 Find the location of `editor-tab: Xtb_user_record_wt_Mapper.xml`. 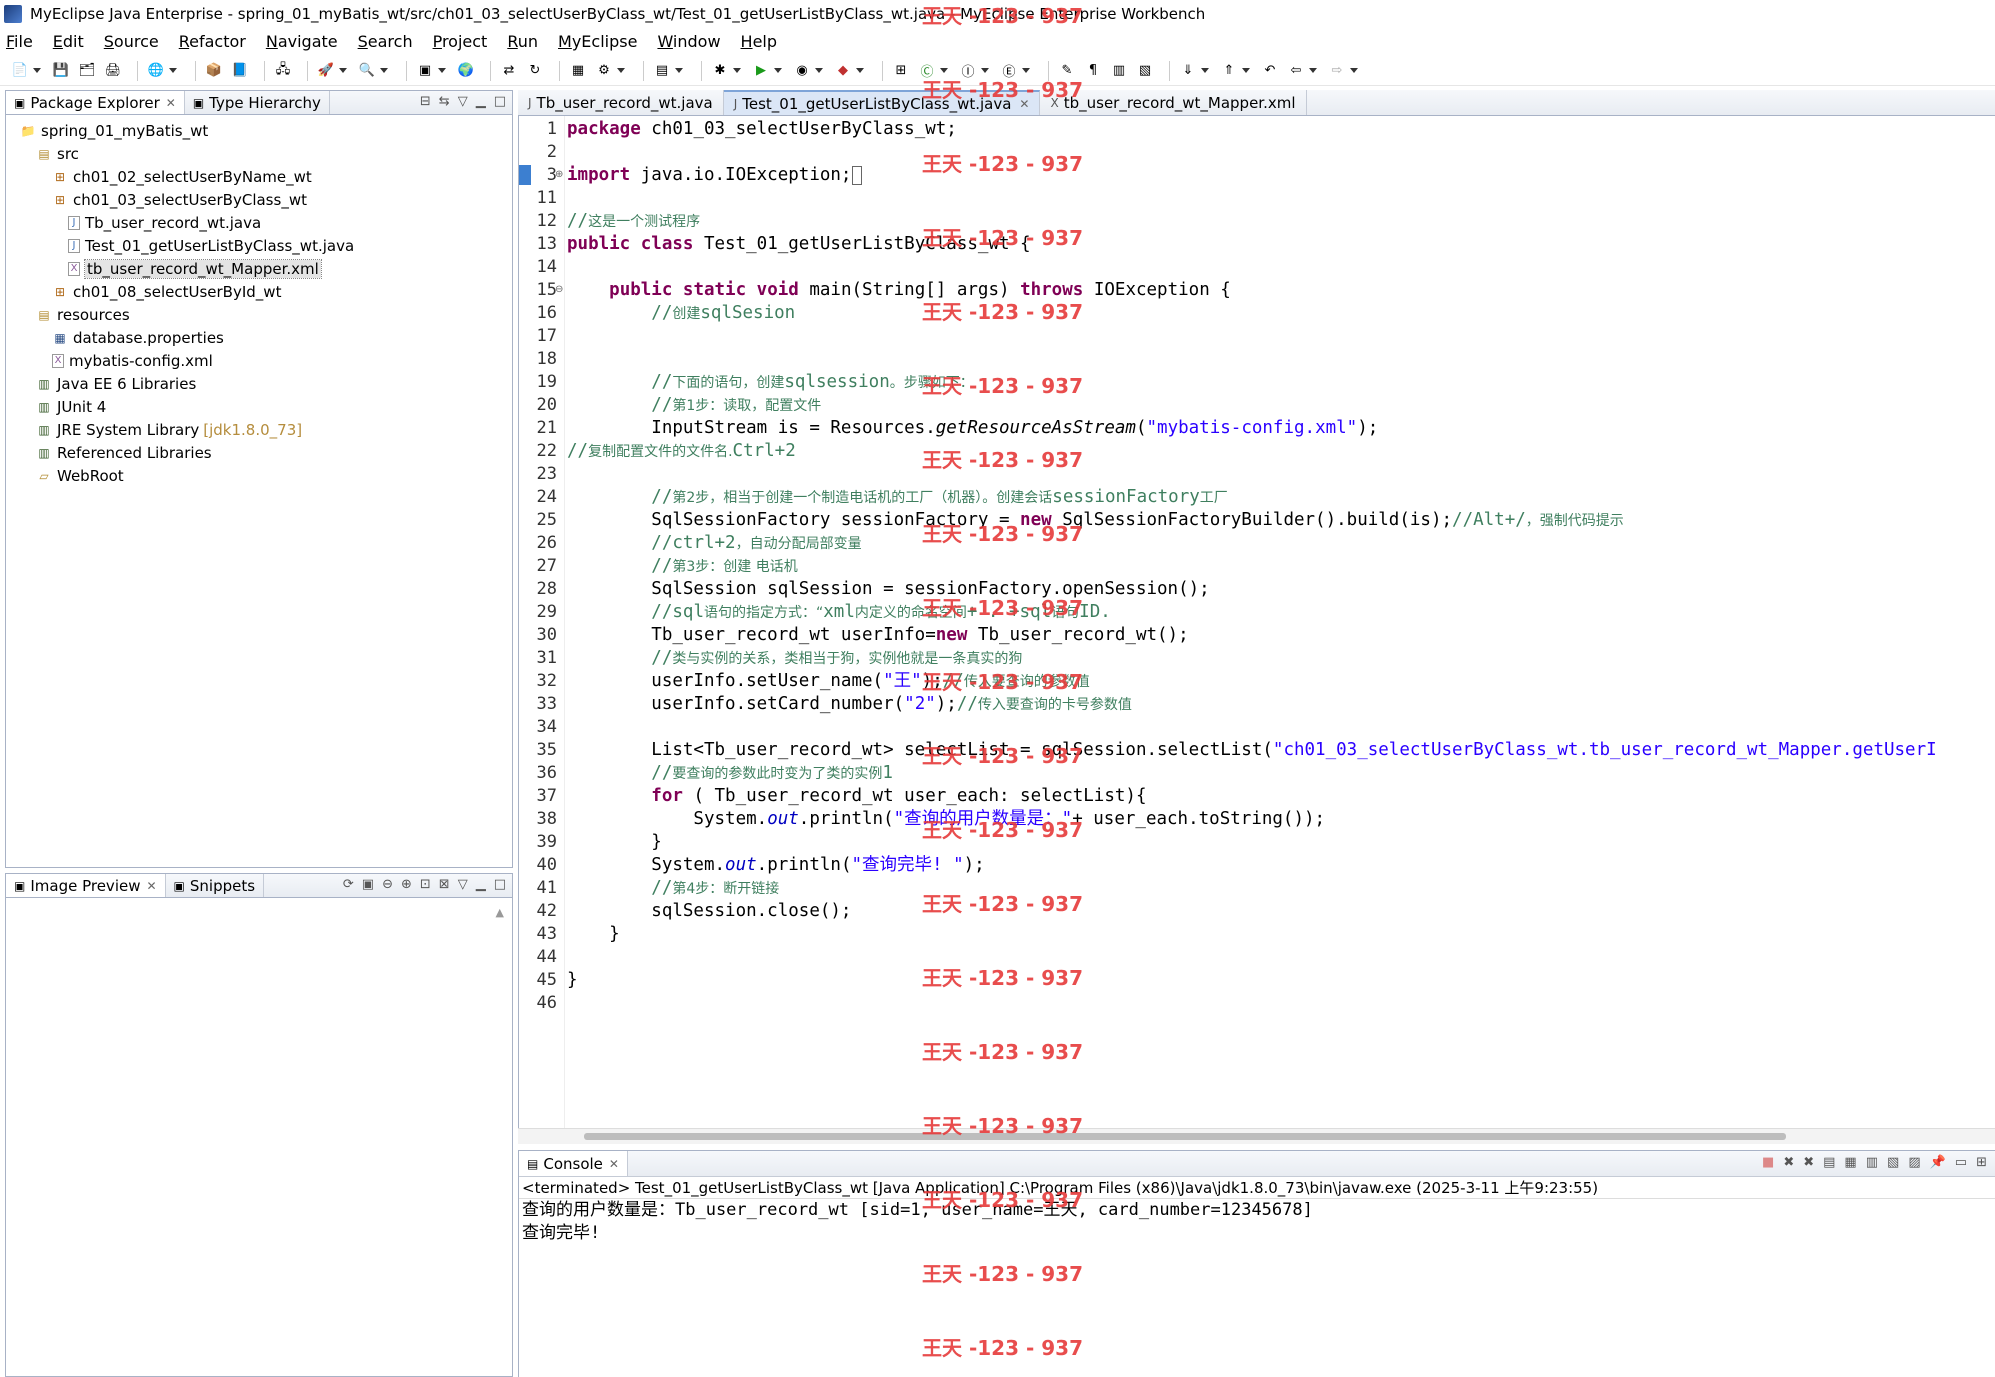

editor-tab: Xtb_user_record_wt_Mapper.xml is located at coordinates (1173, 102).